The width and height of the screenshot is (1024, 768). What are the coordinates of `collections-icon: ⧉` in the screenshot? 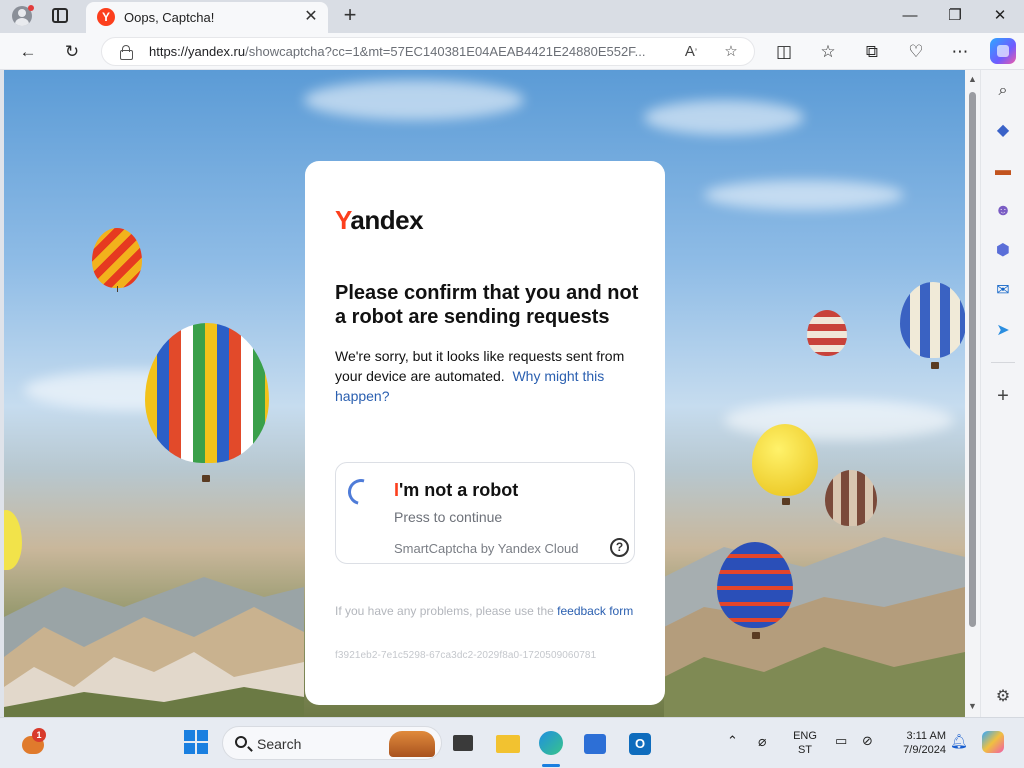 It's located at (872, 52).